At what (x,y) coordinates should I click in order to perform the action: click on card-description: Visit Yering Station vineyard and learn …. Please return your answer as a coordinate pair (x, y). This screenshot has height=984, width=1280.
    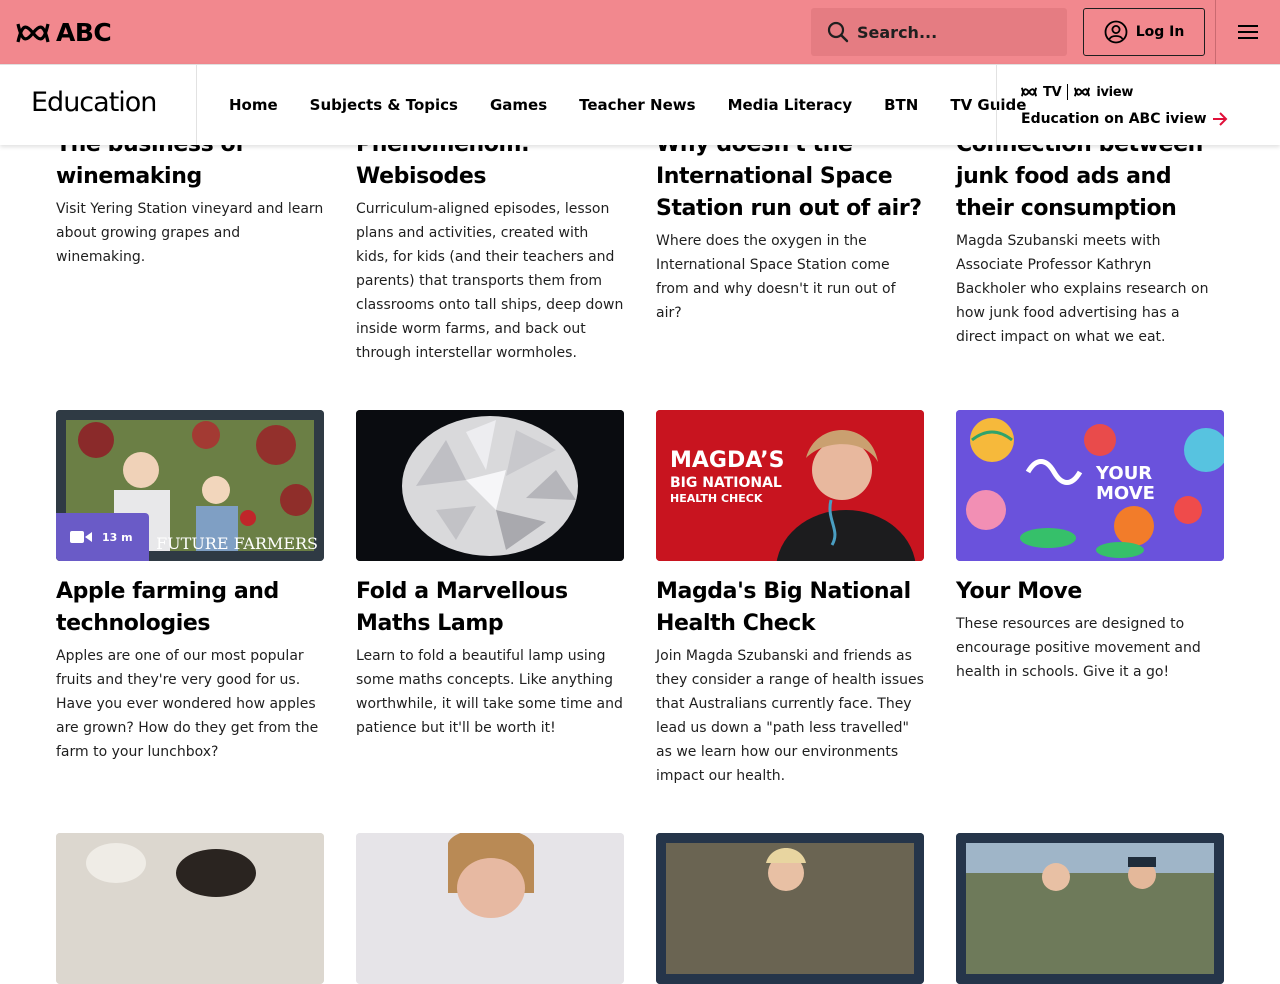
    Looking at the image, I should click on (190, 233).